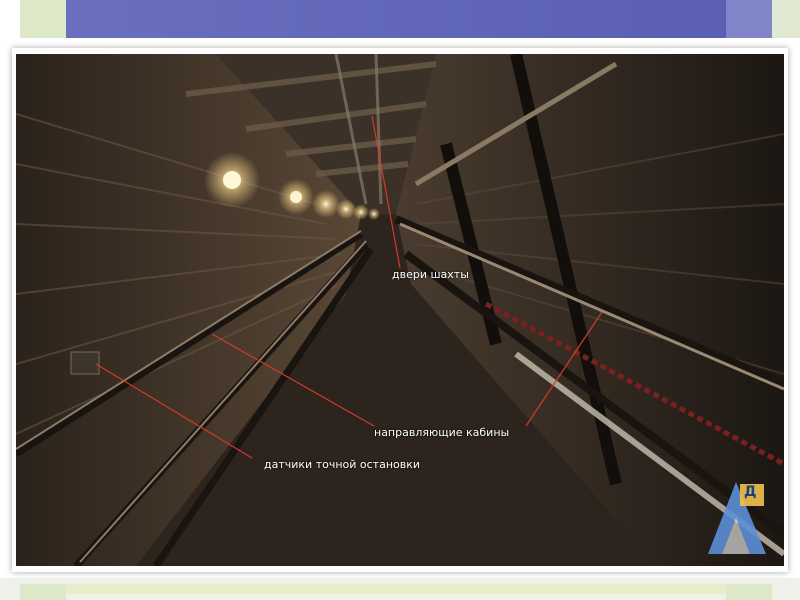  What do you see at coordinates (442, 432) in the screenshot?
I see `label-car-guides: направляющие кабины` at bounding box center [442, 432].